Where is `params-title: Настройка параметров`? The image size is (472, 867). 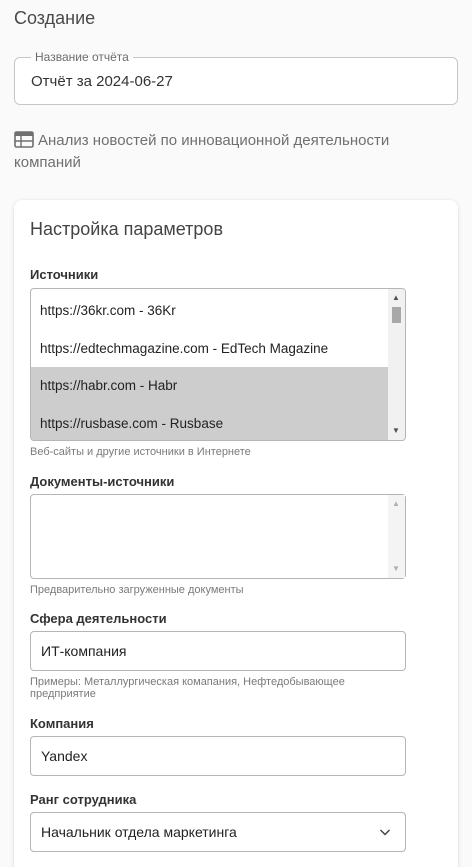
params-title: Настройка параметров is located at coordinates (127, 229).